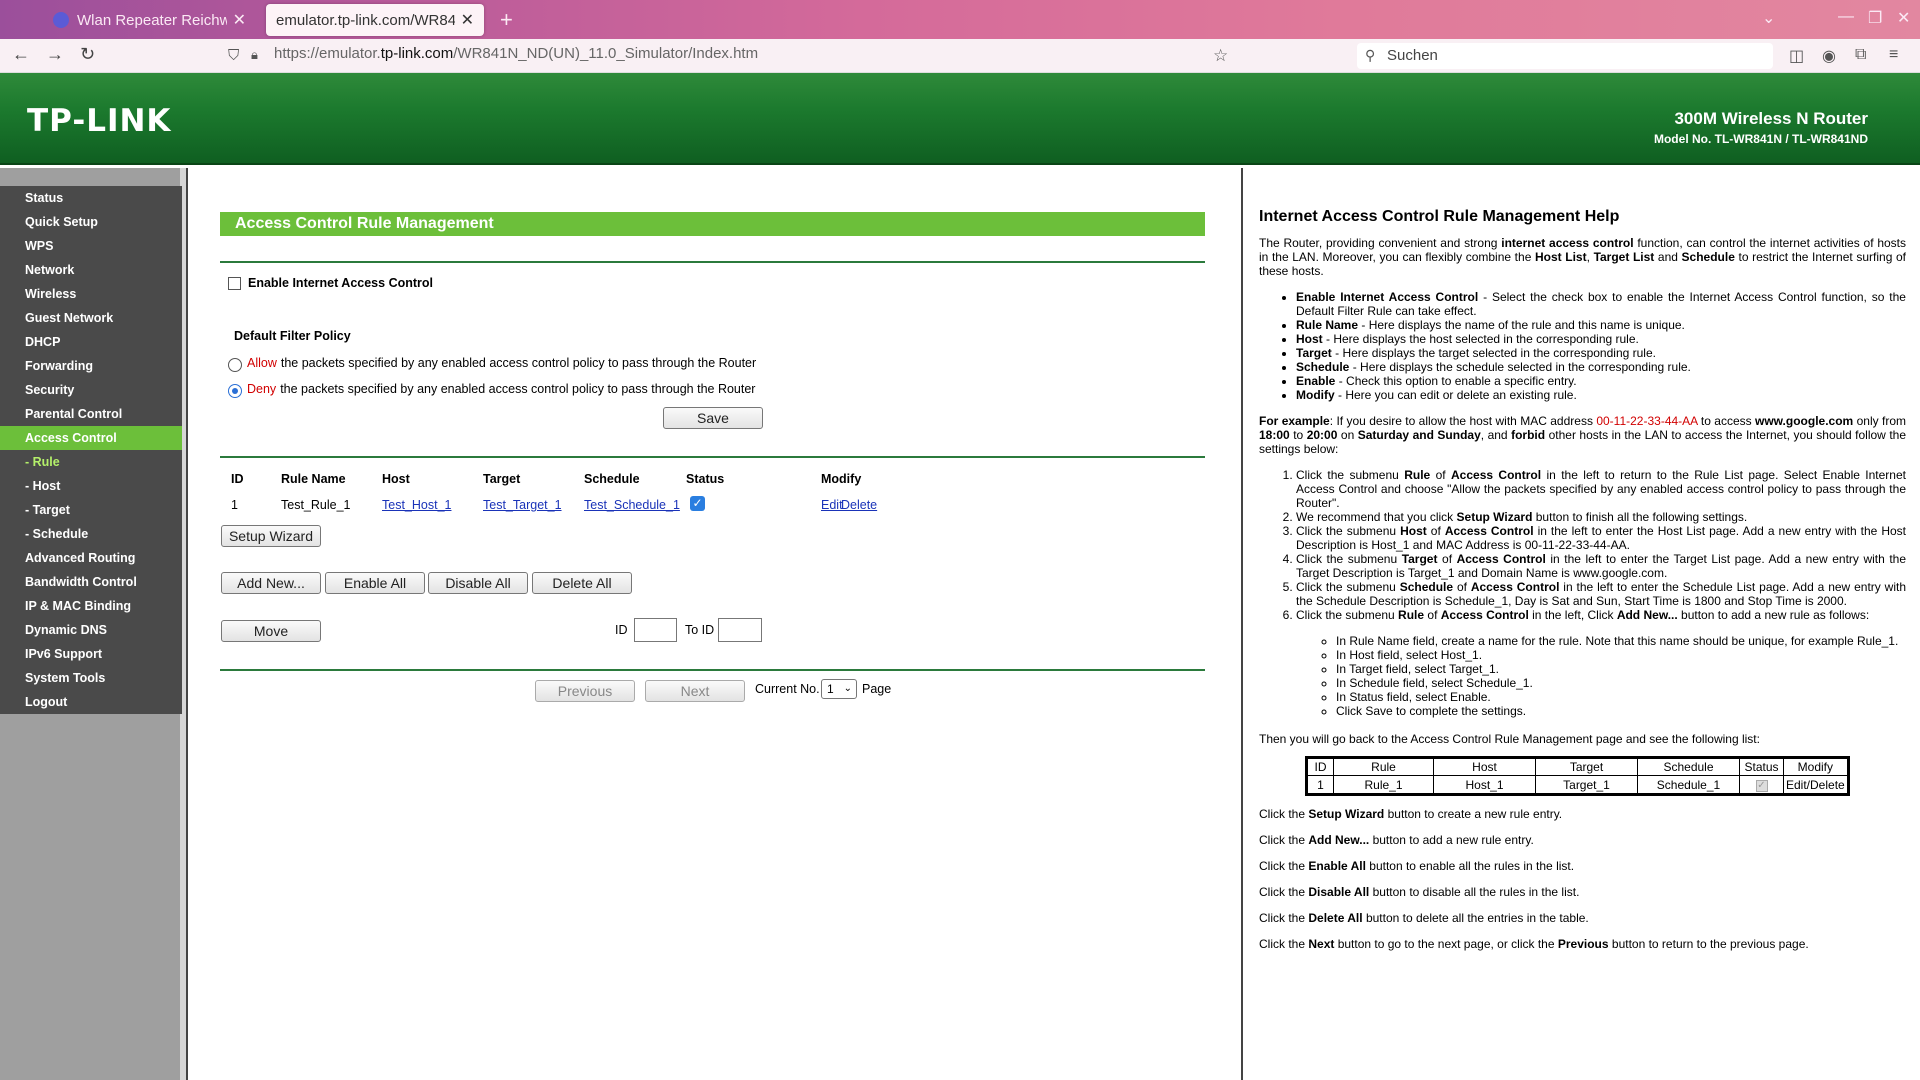 Image resolution: width=1920 pixels, height=1080 pixels. I want to click on allow-word: Allow, so click(262, 362).